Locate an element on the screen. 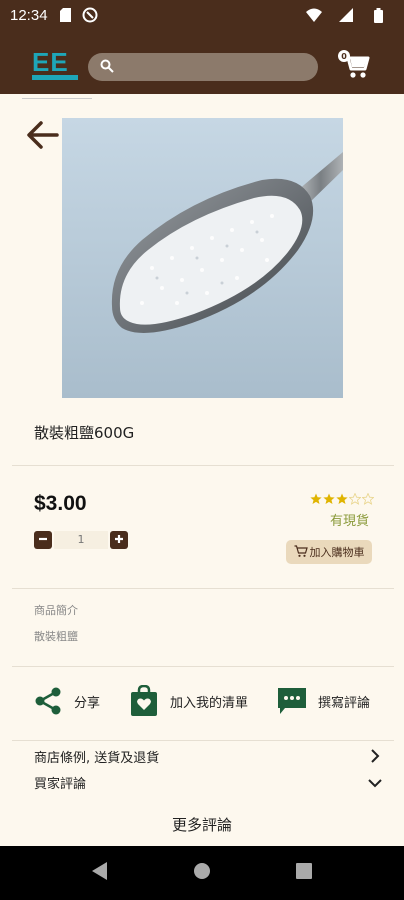 The height and width of the screenshot is (900, 404). nav-home-icon is located at coordinates (202, 873).